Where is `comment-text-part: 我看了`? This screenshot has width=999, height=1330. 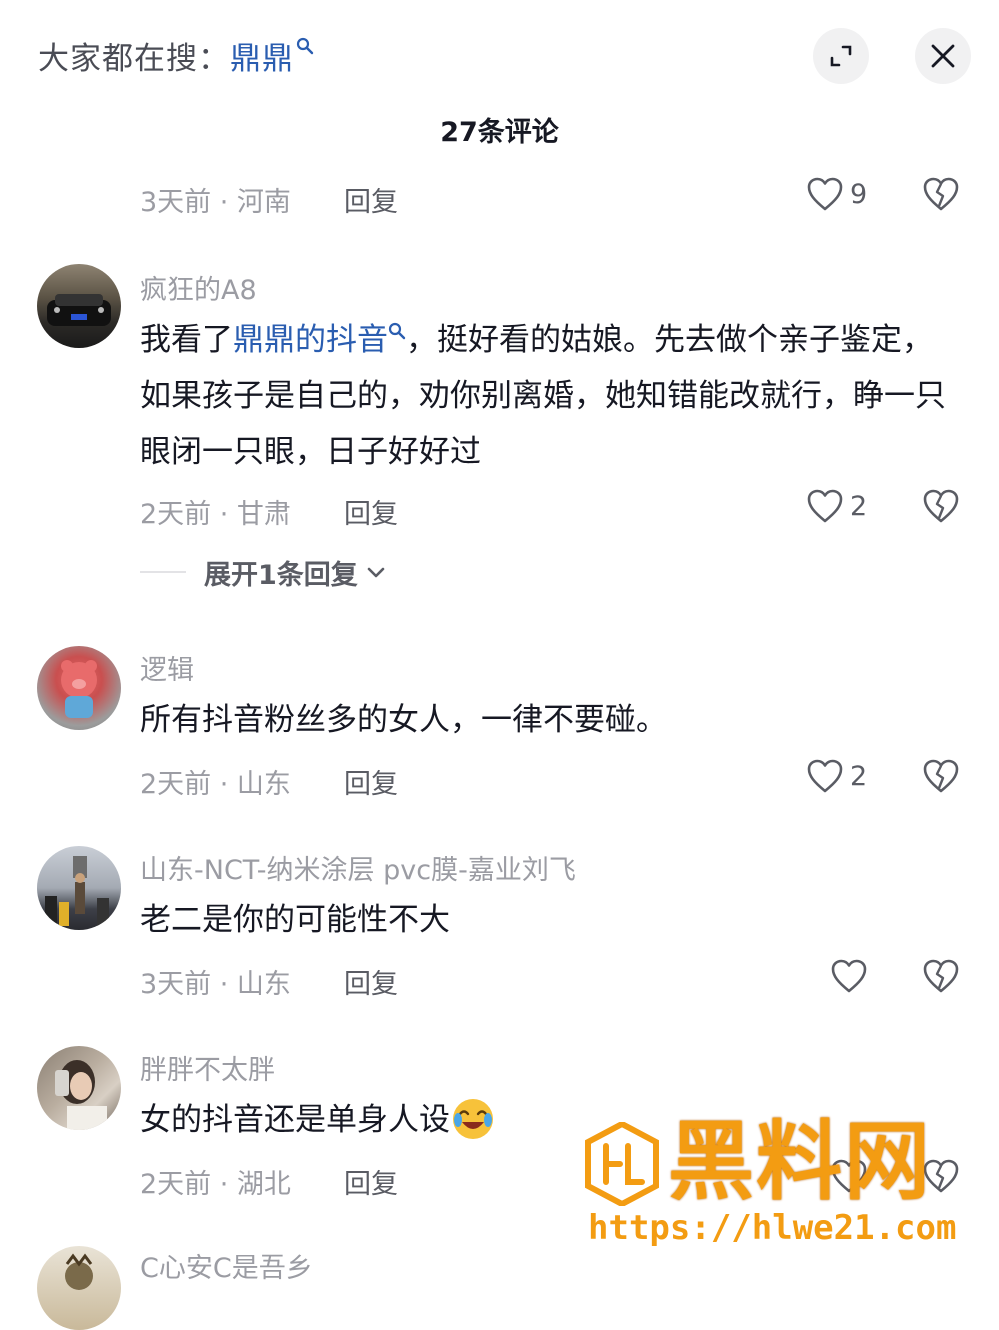 comment-text-part: 我看了 is located at coordinates (186, 340).